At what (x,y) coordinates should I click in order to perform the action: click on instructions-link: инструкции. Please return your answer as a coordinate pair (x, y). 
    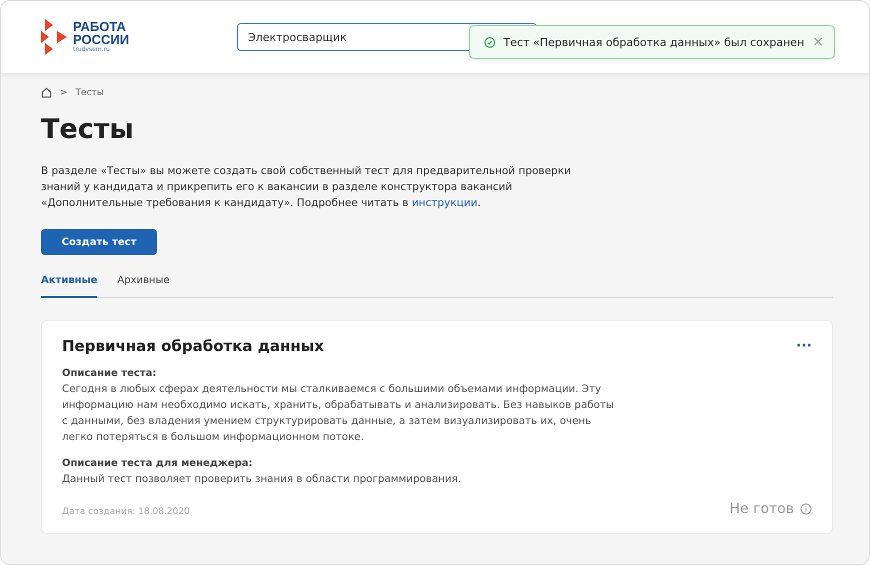
    Looking at the image, I should click on (445, 203).